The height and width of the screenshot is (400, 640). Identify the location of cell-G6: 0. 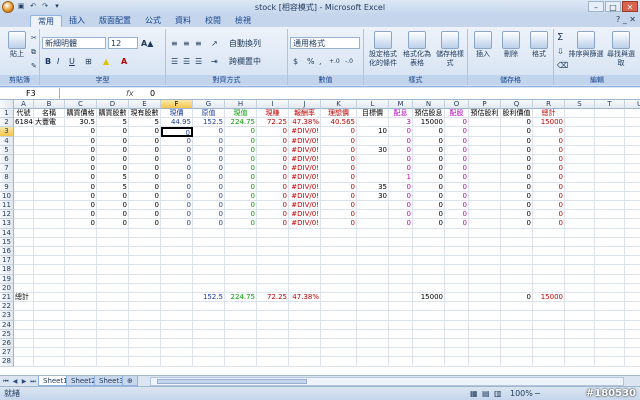
(209, 160).